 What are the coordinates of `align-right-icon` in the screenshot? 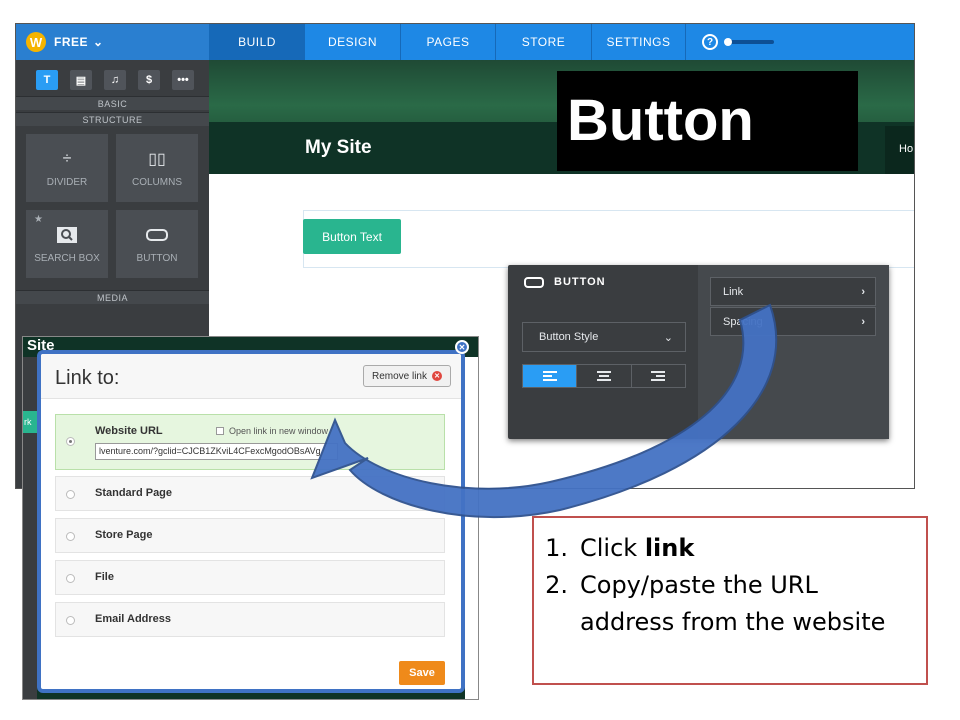 It's located at (658, 376).